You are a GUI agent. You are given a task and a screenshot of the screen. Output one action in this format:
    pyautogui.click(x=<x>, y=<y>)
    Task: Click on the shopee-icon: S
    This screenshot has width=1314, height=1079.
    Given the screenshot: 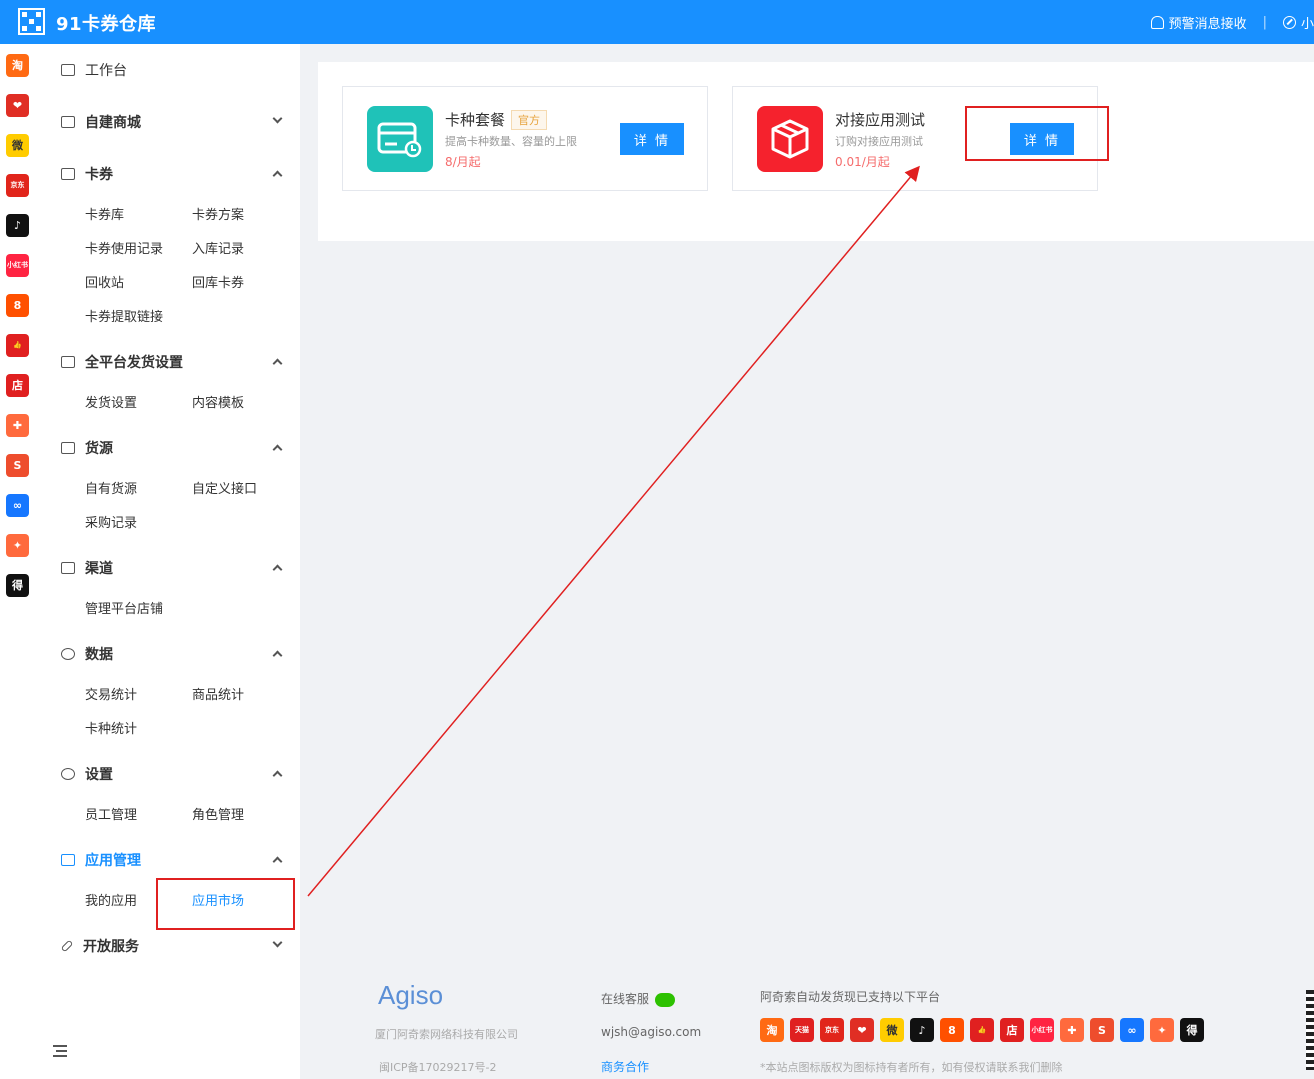 What is the action you would take?
    pyautogui.click(x=17, y=465)
    